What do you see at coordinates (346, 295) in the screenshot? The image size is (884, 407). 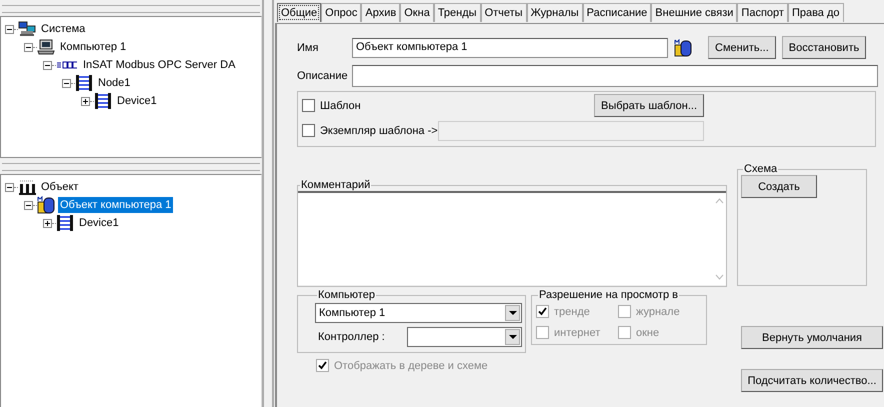 I see `group-title: Компьютер` at bounding box center [346, 295].